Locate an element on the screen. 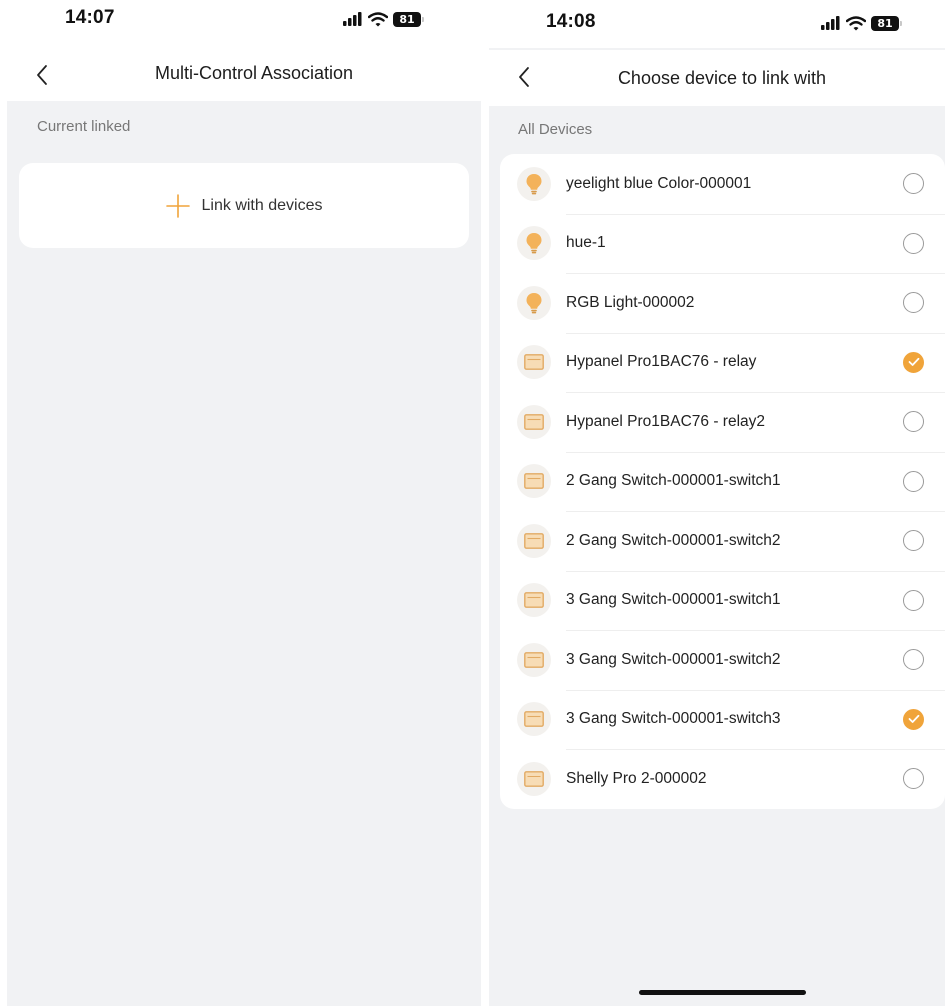 This screenshot has height=1006, width=945. status-time: 14:08 is located at coordinates (571, 21).